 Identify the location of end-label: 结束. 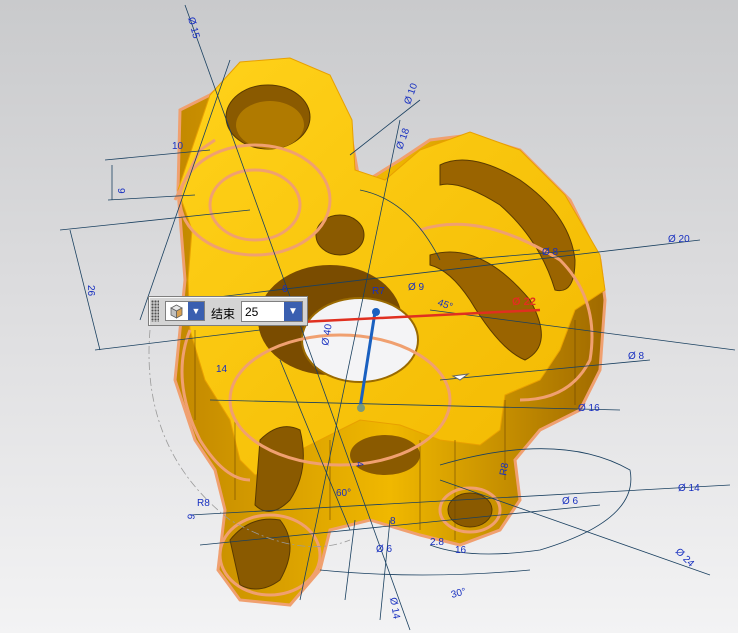
(223, 314).